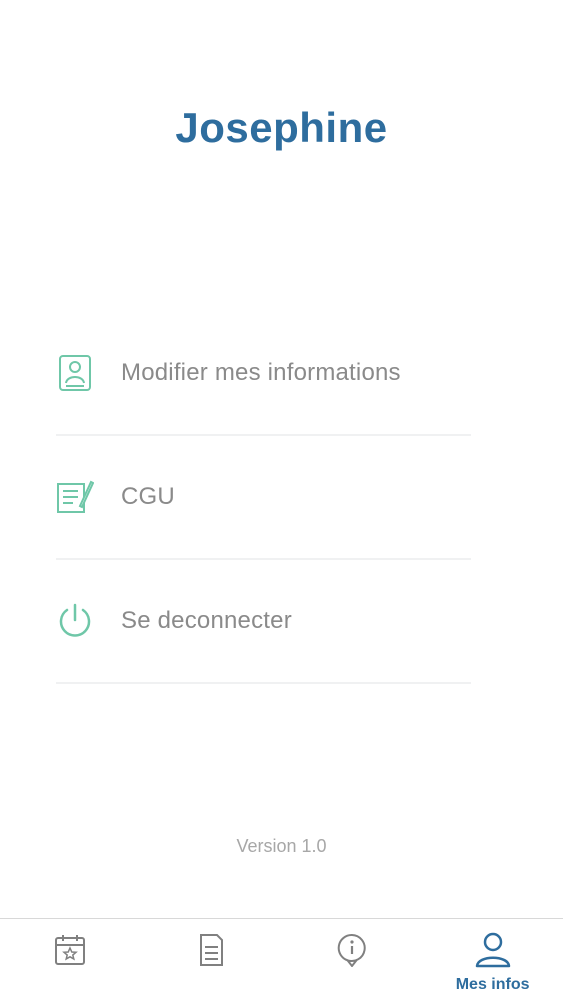 The height and width of the screenshot is (1000, 563). Describe the element at coordinates (352, 950) in the screenshot. I see `info-bubble-icon` at that location.